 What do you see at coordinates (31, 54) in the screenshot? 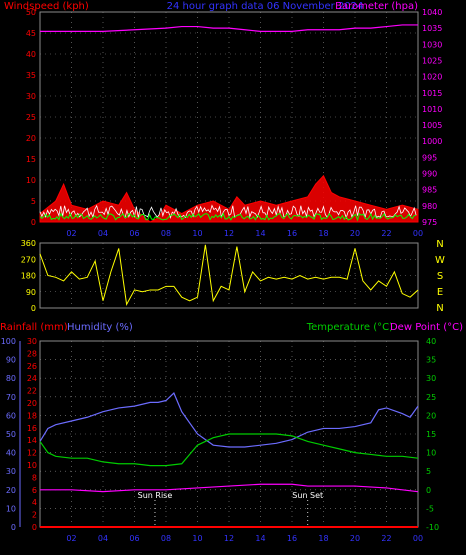
I see `windspeed-tick-label: 40` at bounding box center [31, 54].